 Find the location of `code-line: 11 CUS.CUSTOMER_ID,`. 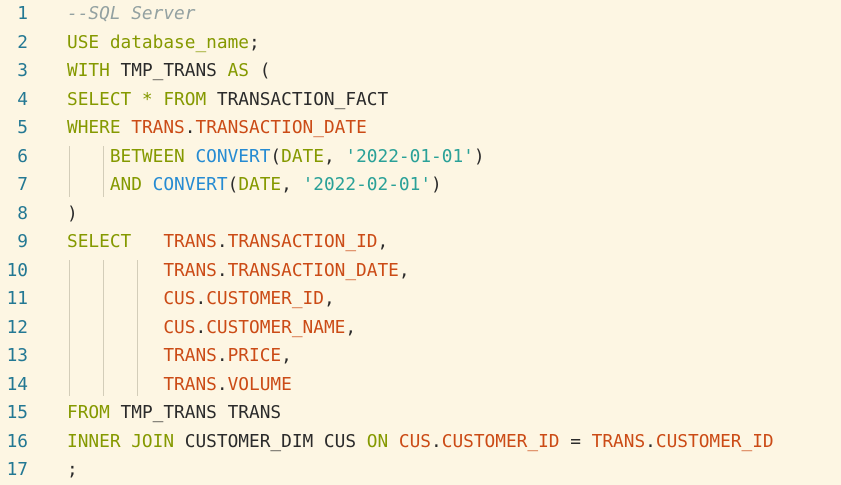

code-line: 11 CUS.CUSTOMER_ID, is located at coordinates (420, 299).